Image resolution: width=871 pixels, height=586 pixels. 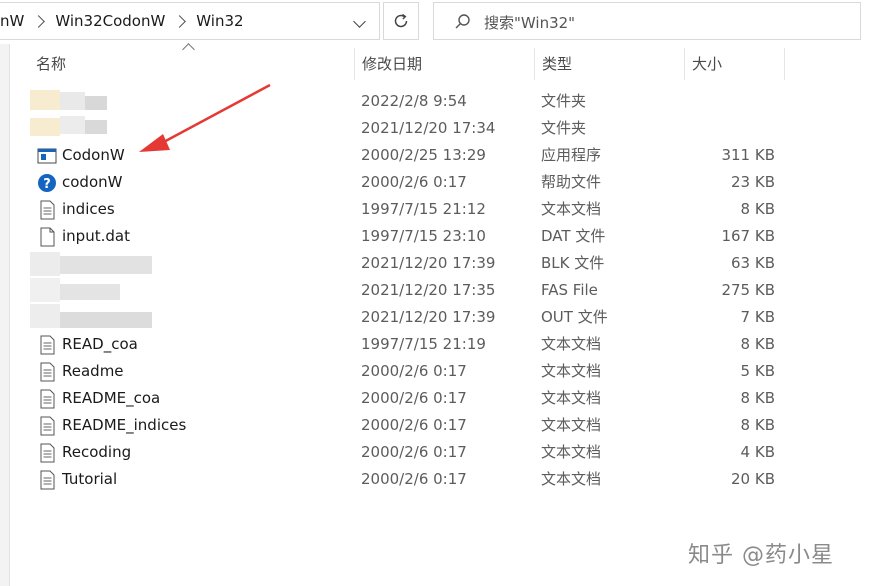 I want to click on watermark: 知乎 @药小星, so click(x=761, y=555).